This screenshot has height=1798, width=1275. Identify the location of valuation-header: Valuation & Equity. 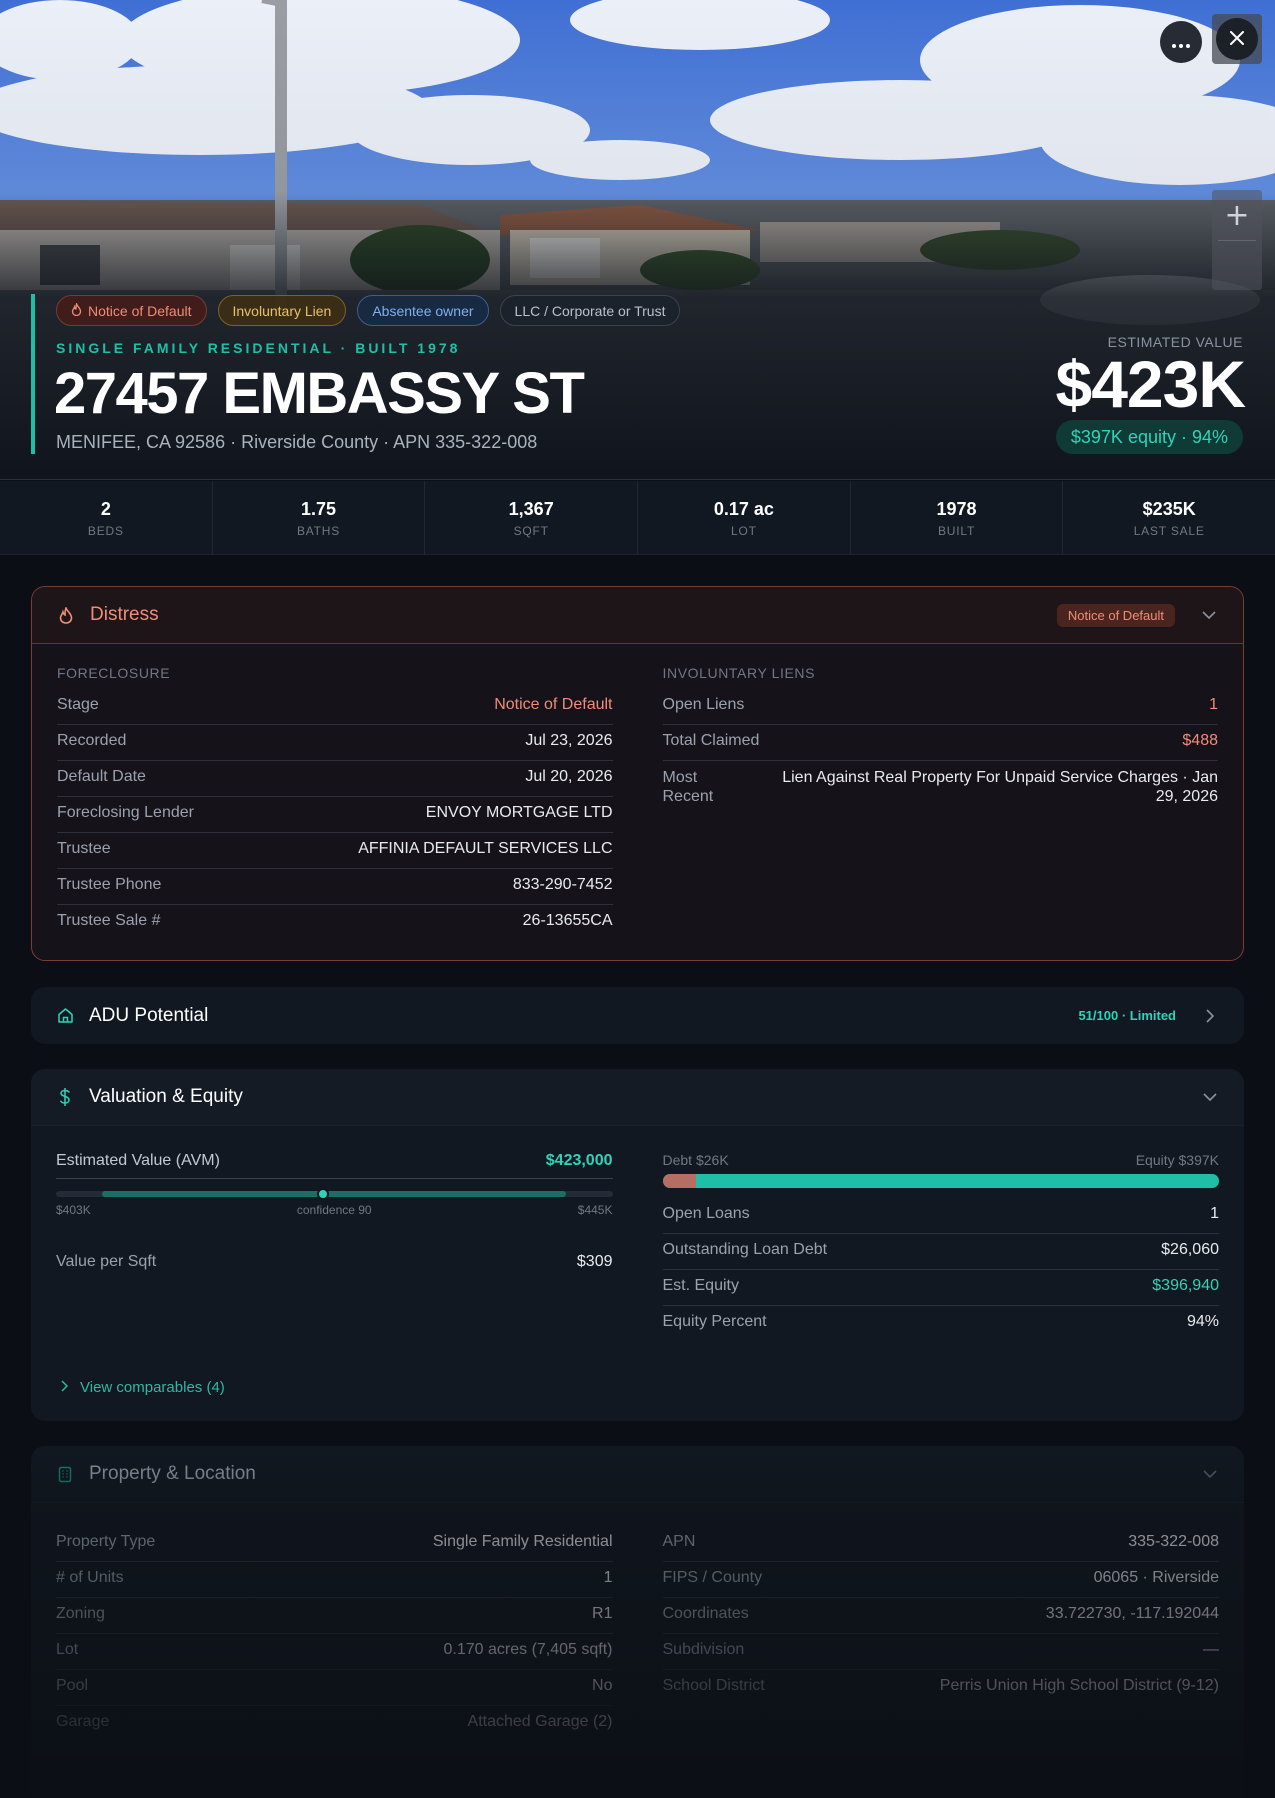
(637, 1097).